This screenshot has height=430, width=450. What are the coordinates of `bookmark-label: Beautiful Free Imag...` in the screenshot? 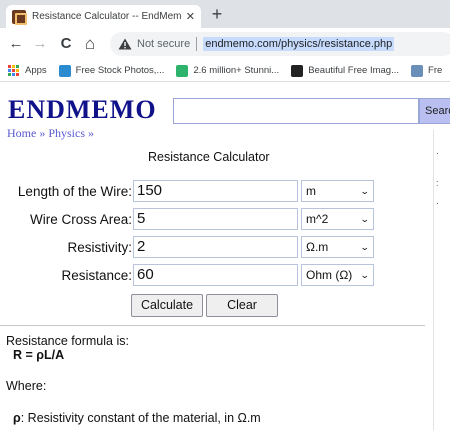 It's located at (354, 70).